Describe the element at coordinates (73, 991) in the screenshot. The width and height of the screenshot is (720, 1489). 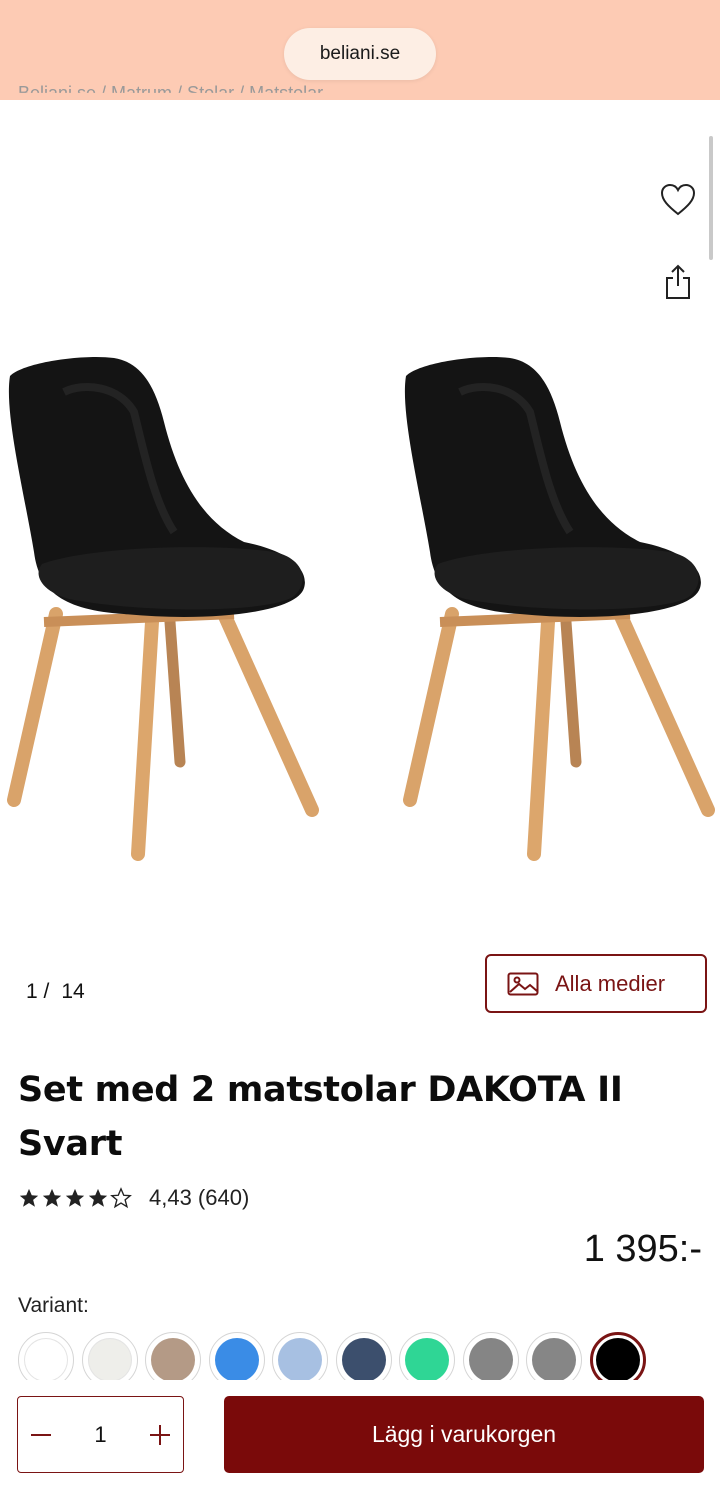
I see `image-total: 14` at that location.